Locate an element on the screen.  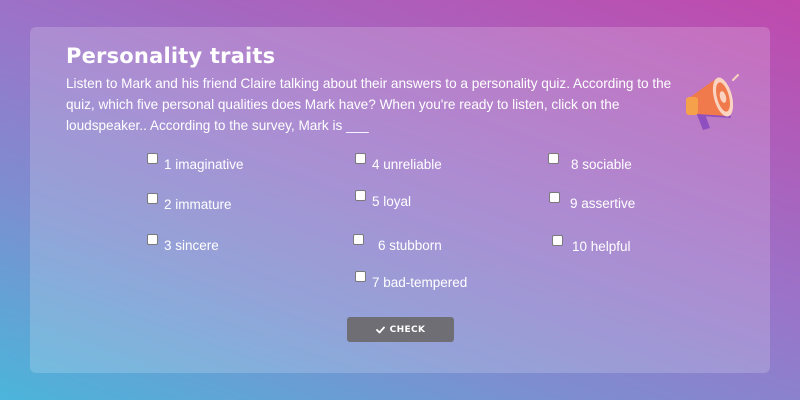
option-9: 9 assertive is located at coordinates (592, 201).